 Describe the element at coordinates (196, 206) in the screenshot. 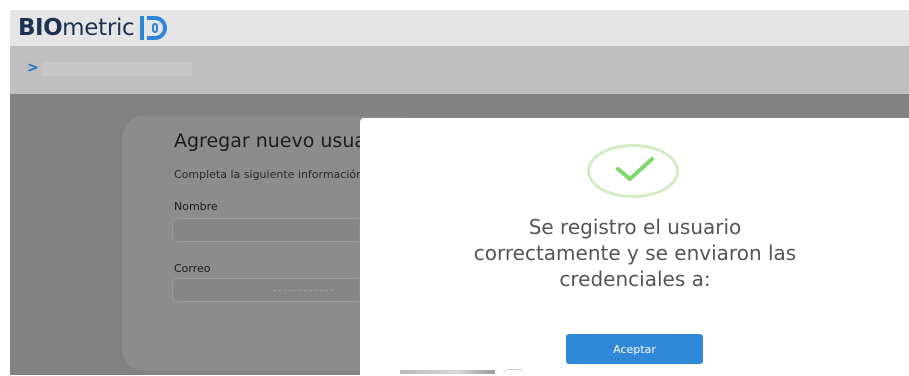

I see `nombre-label: Nombre` at that location.